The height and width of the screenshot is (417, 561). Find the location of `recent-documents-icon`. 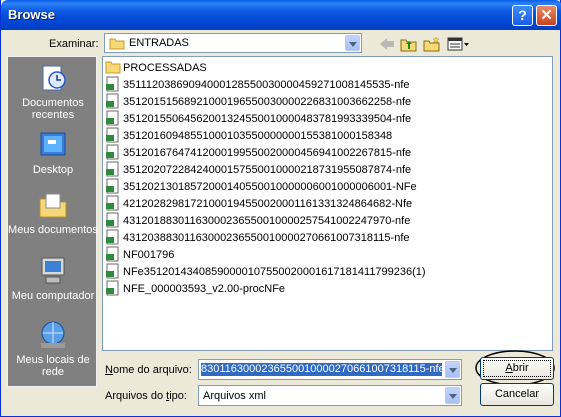

recent-documents-icon is located at coordinates (54, 78).